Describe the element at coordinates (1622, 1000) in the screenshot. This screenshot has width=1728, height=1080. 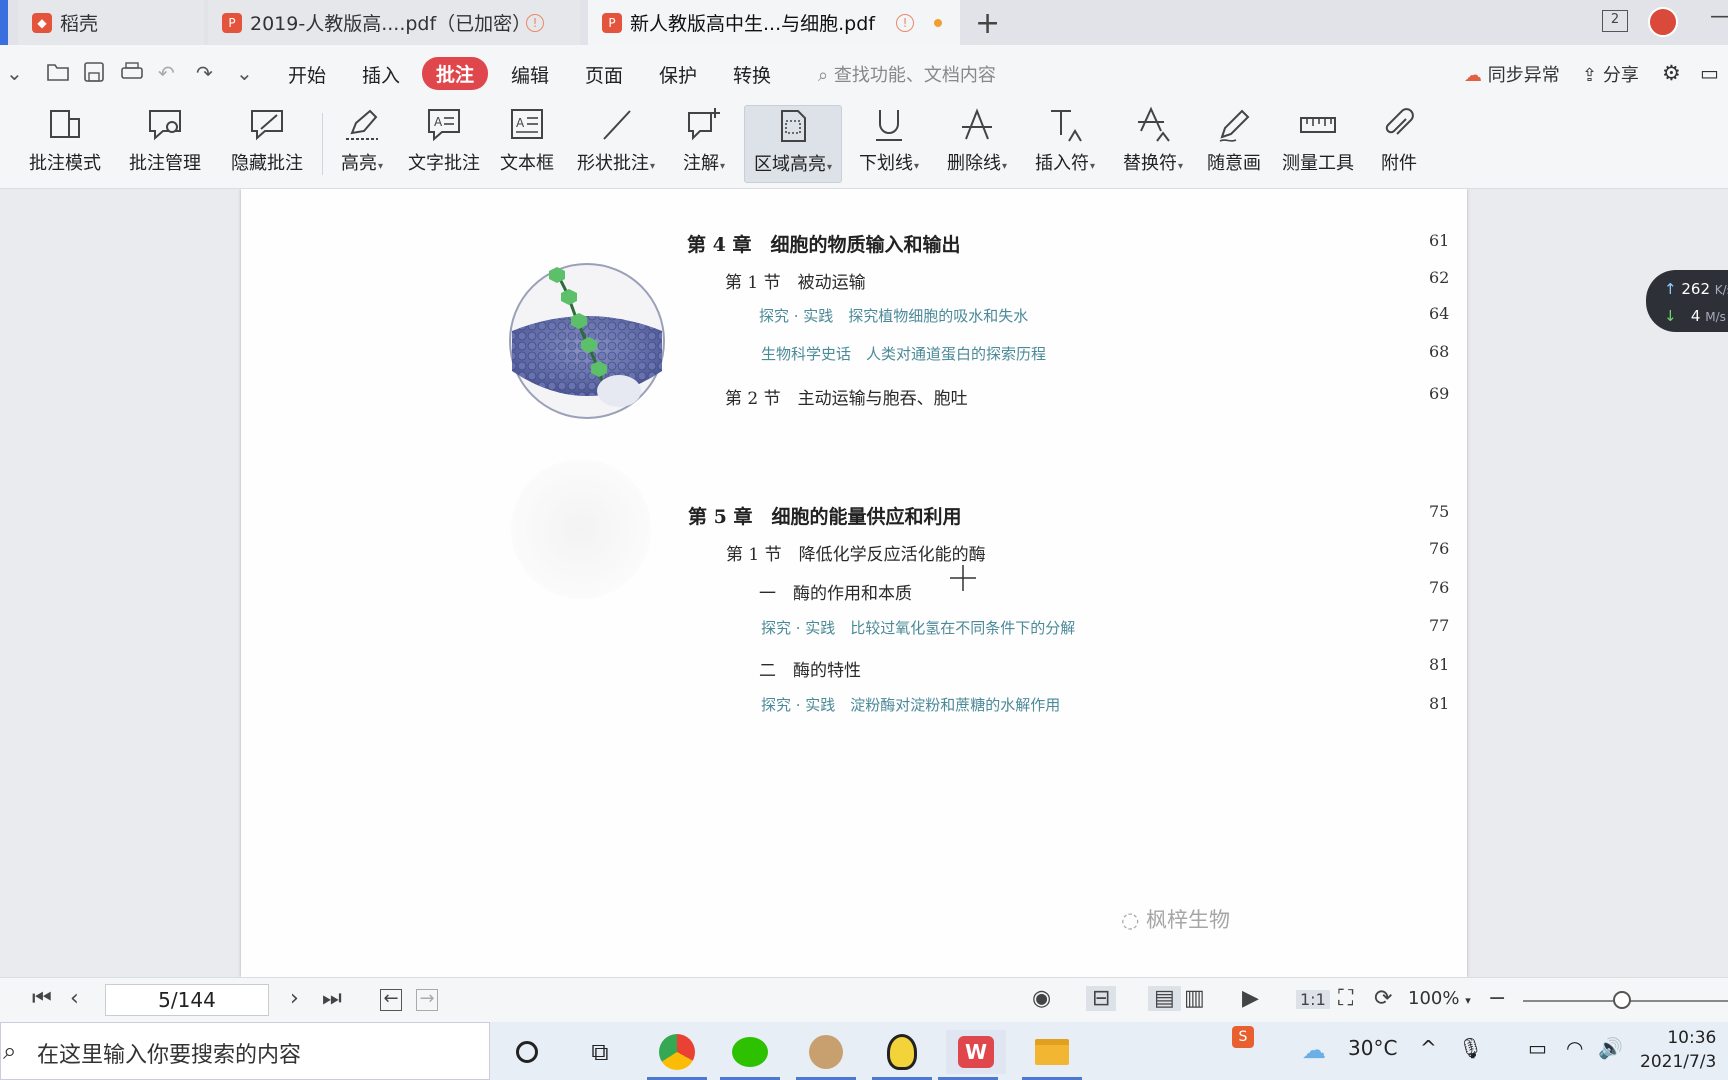
I see `zoom-slider-knob` at that location.